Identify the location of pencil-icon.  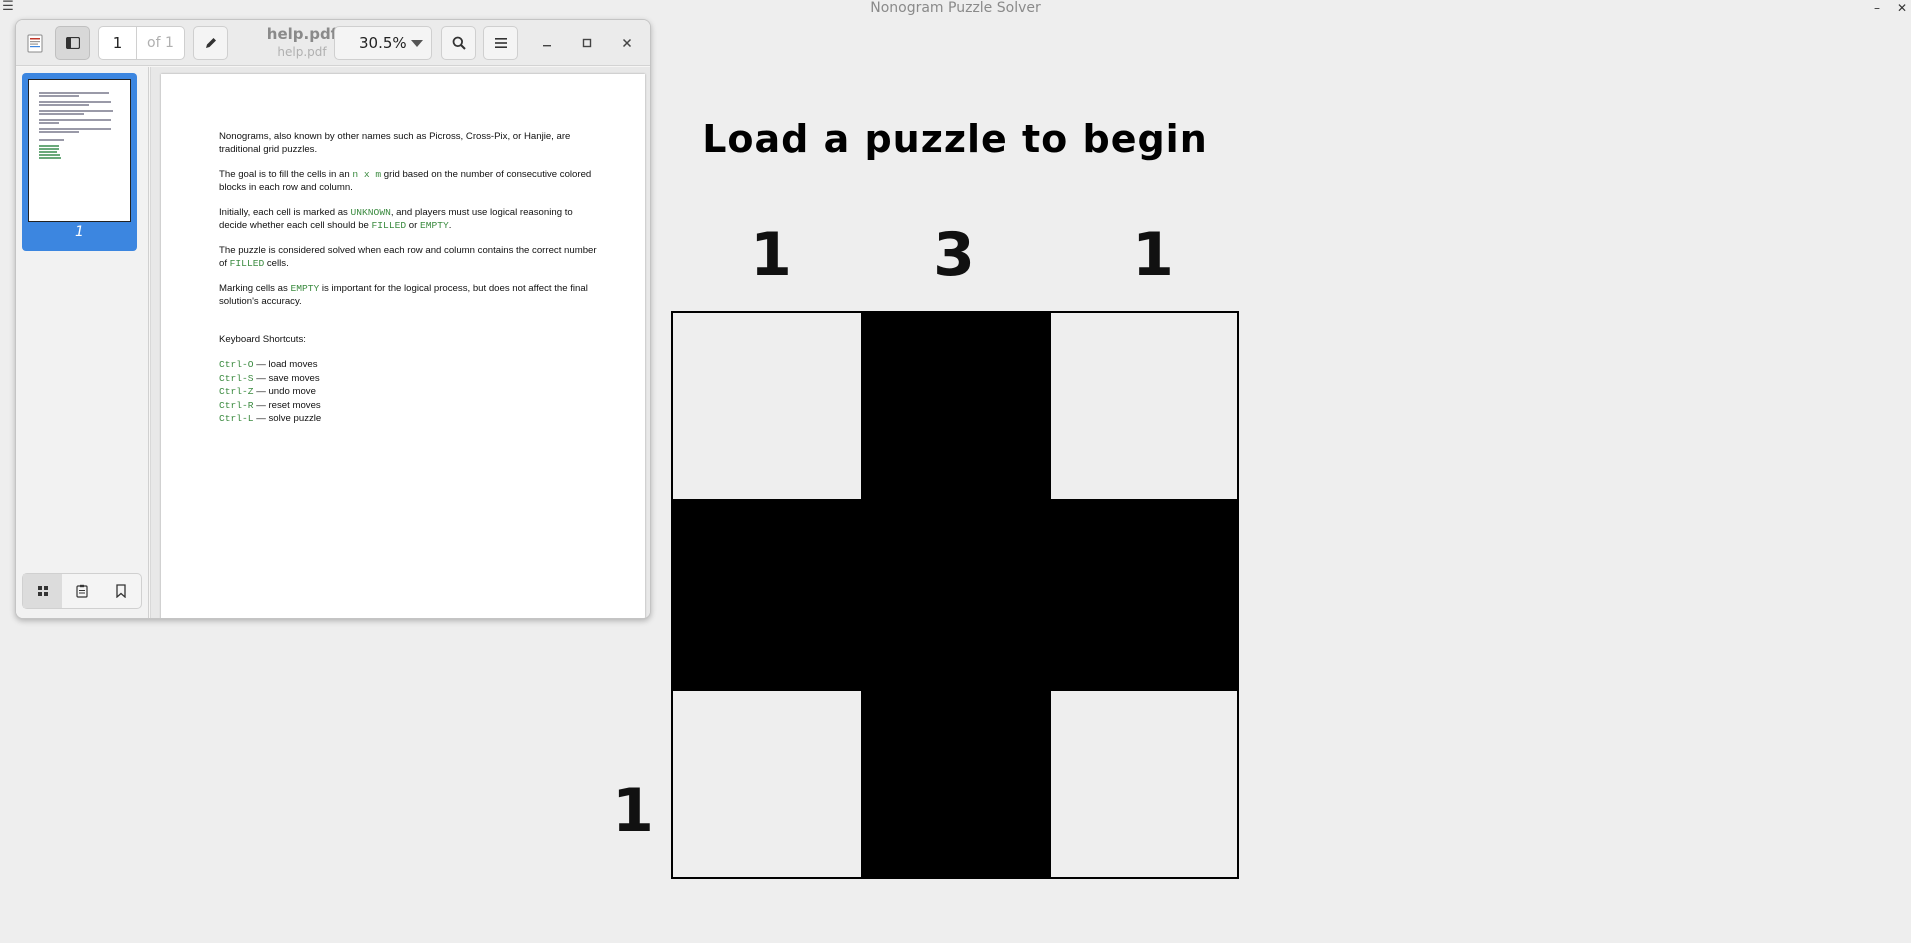
(210, 43).